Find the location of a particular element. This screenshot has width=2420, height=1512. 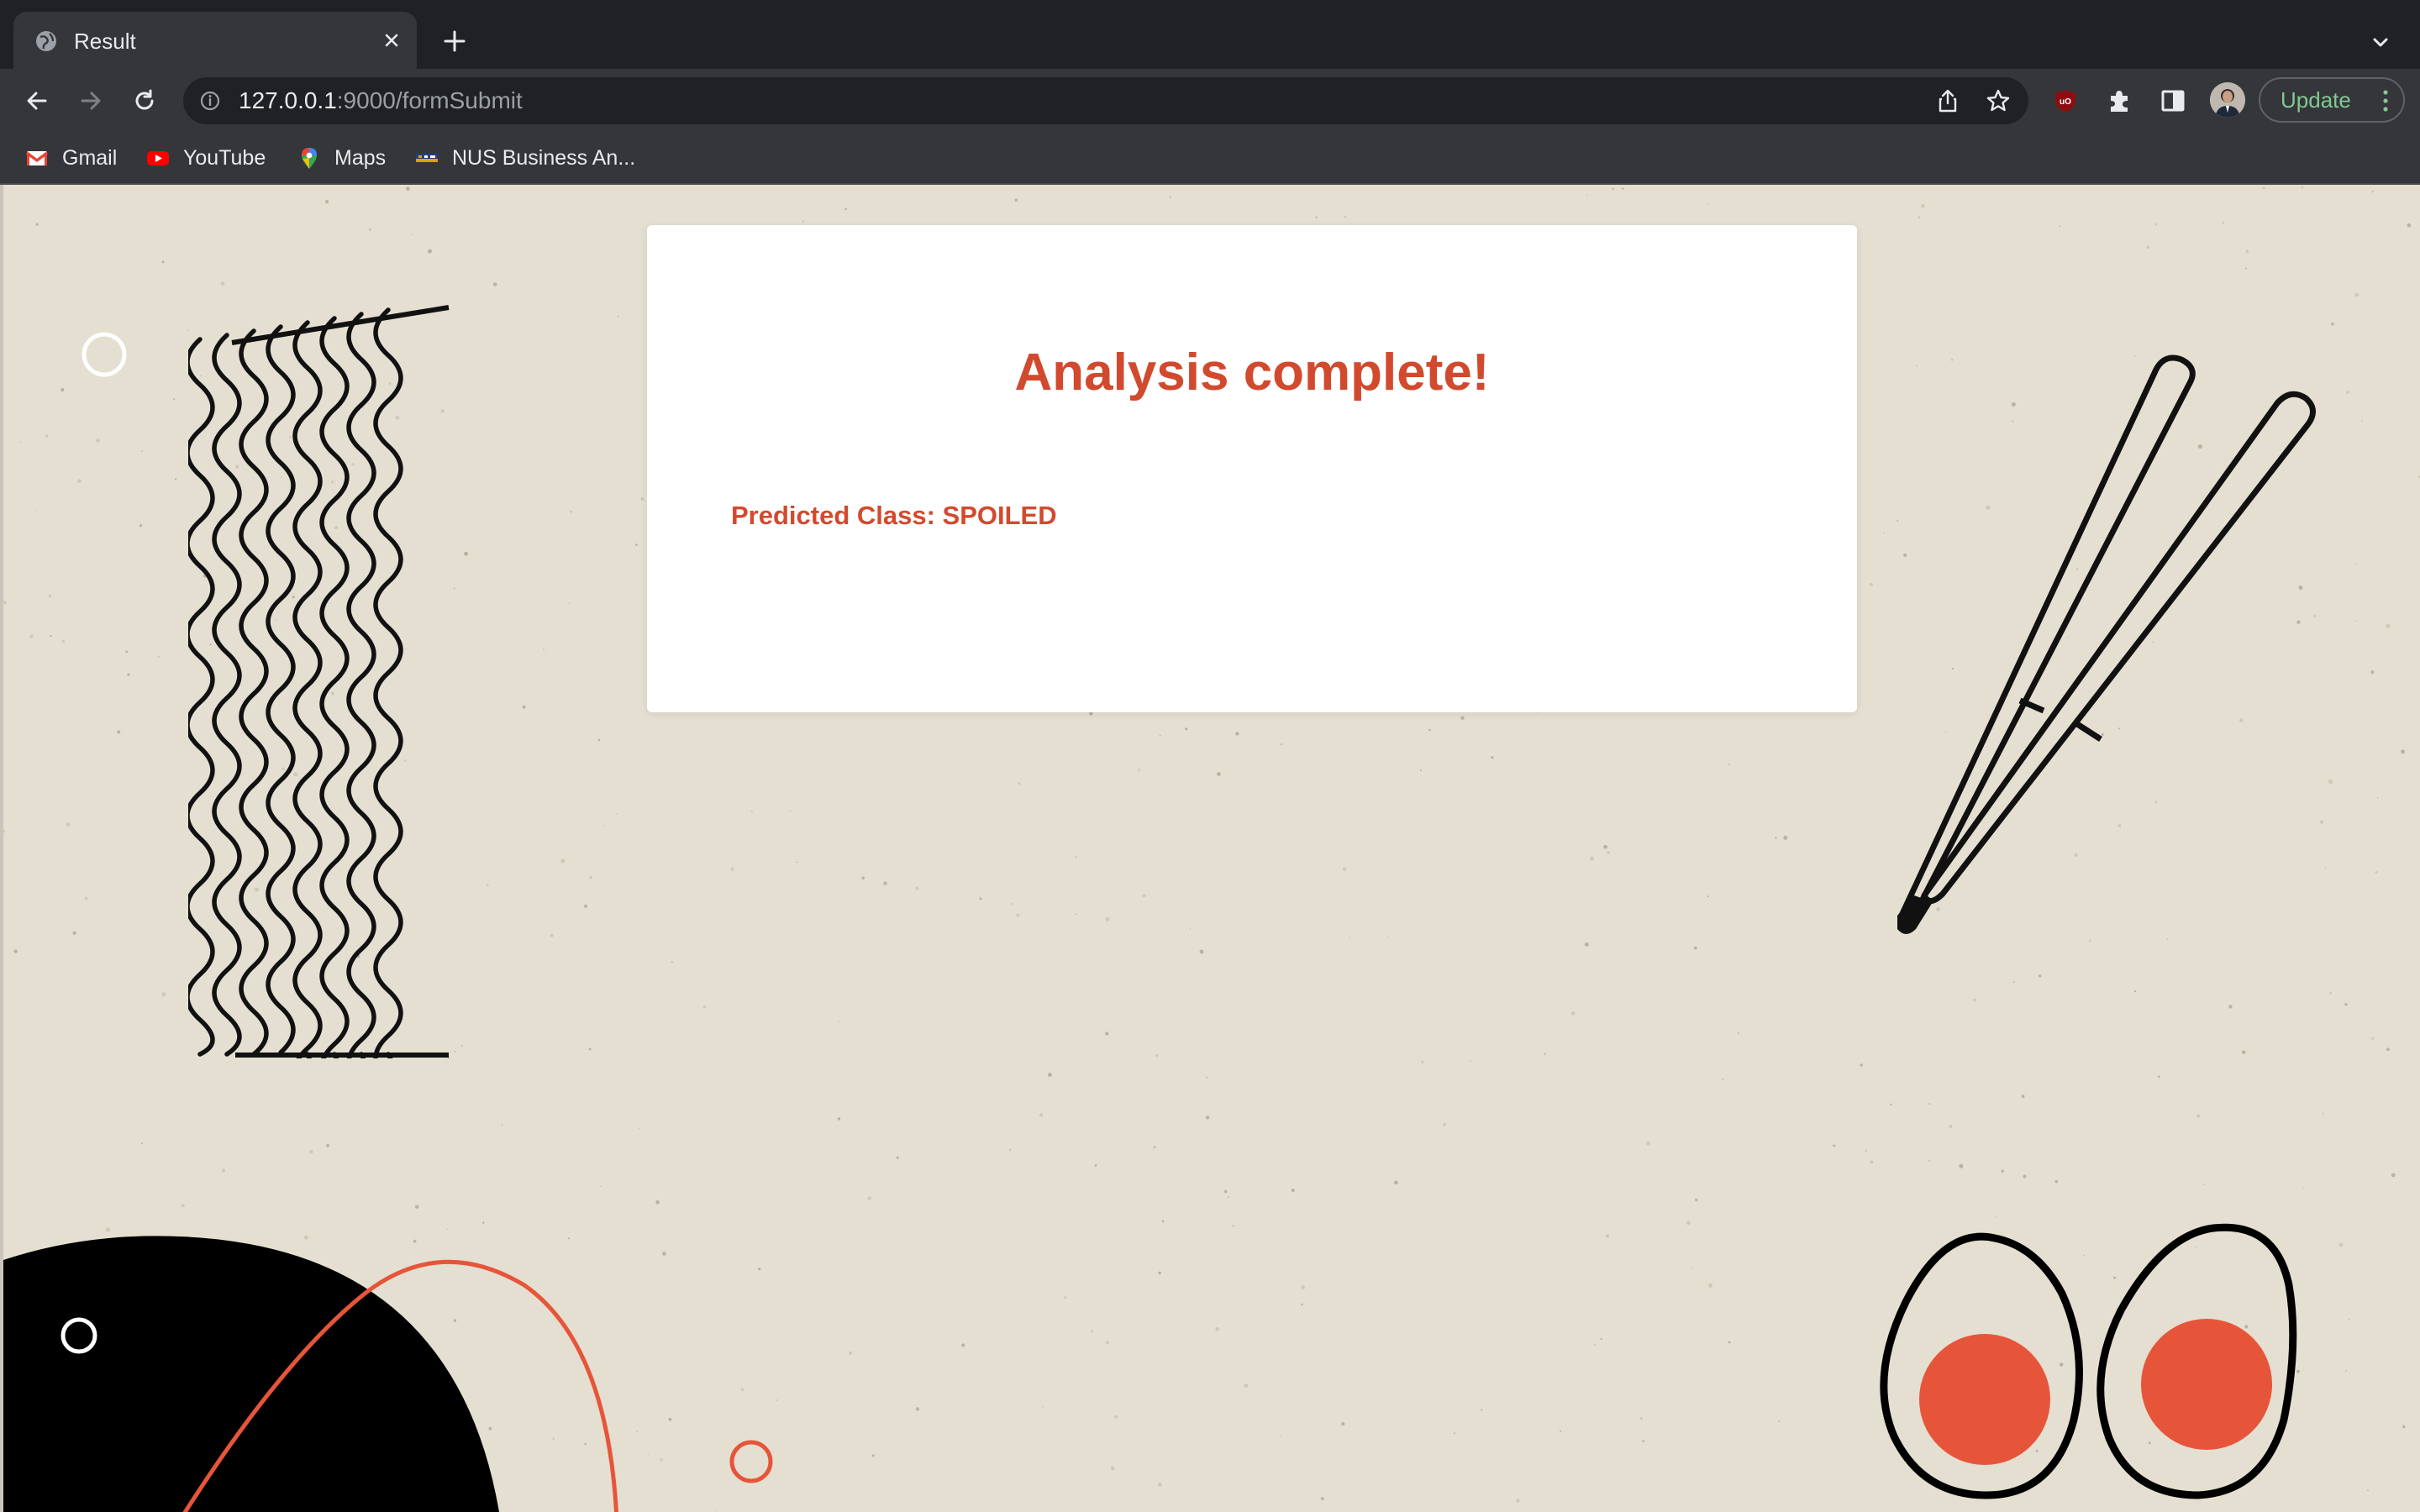

bookmark-star-icon is located at coordinates (1998, 100).